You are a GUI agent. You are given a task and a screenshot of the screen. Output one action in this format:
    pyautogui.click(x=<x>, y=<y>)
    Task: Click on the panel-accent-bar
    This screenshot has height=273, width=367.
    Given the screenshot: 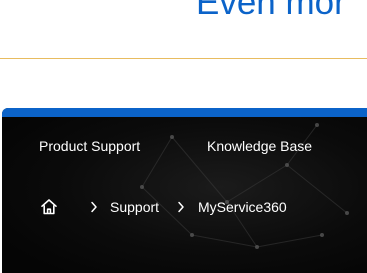 What is the action you would take?
    pyautogui.click(x=184, y=112)
    